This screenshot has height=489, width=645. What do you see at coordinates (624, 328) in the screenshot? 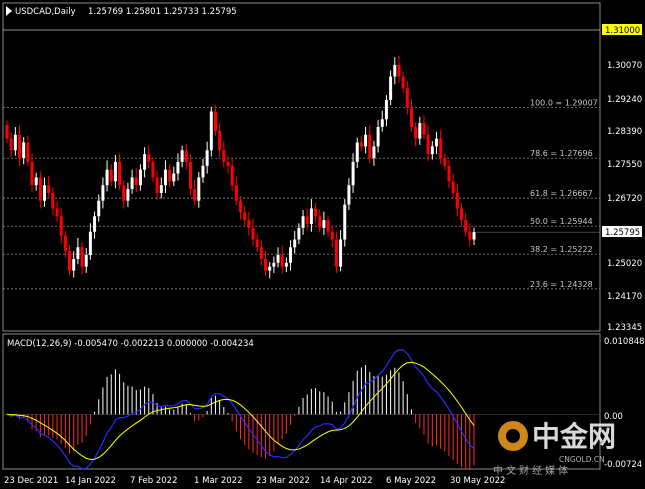
I see `price-tick: 1.23345` at bounding box center [624, 328].